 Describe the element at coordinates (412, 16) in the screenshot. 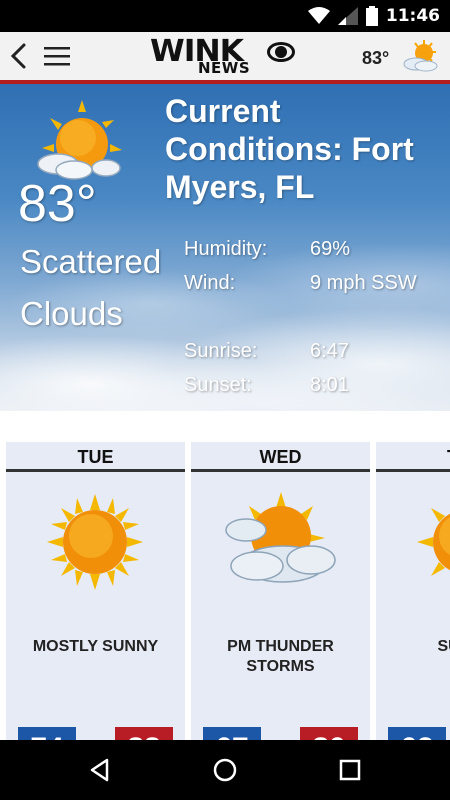

I see `status-time: 11:46` at that location.